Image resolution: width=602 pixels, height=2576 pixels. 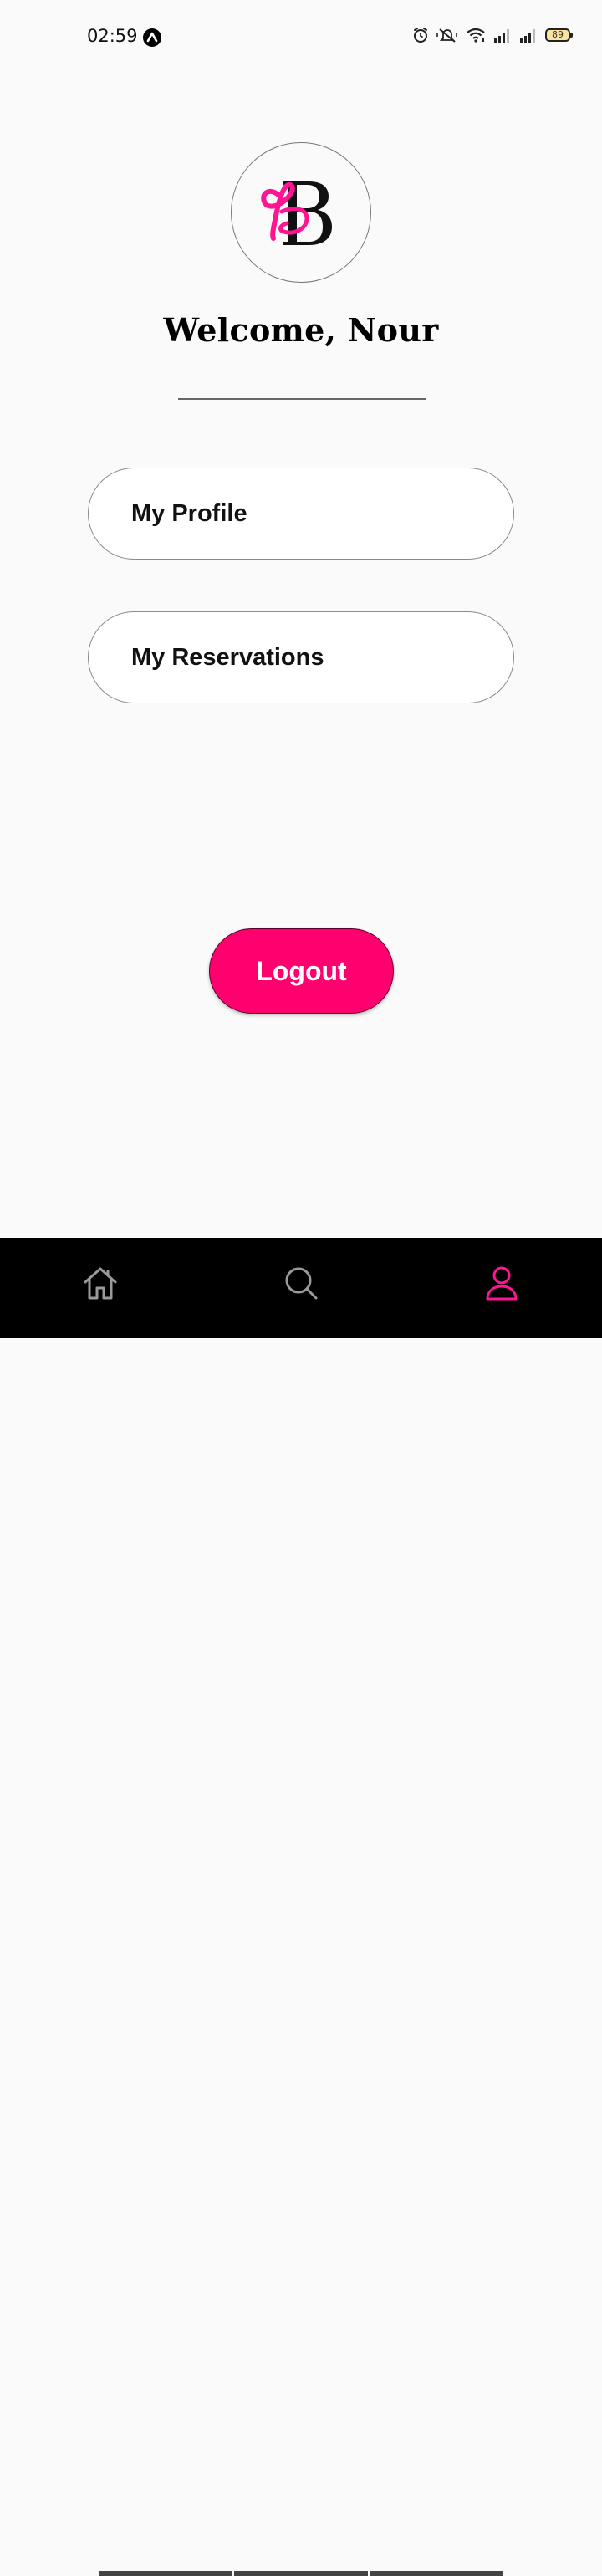 What do you see at coordinates (420, 35) in the screenshot?
I see `alarm-icon` at bounding box center [420, 35].